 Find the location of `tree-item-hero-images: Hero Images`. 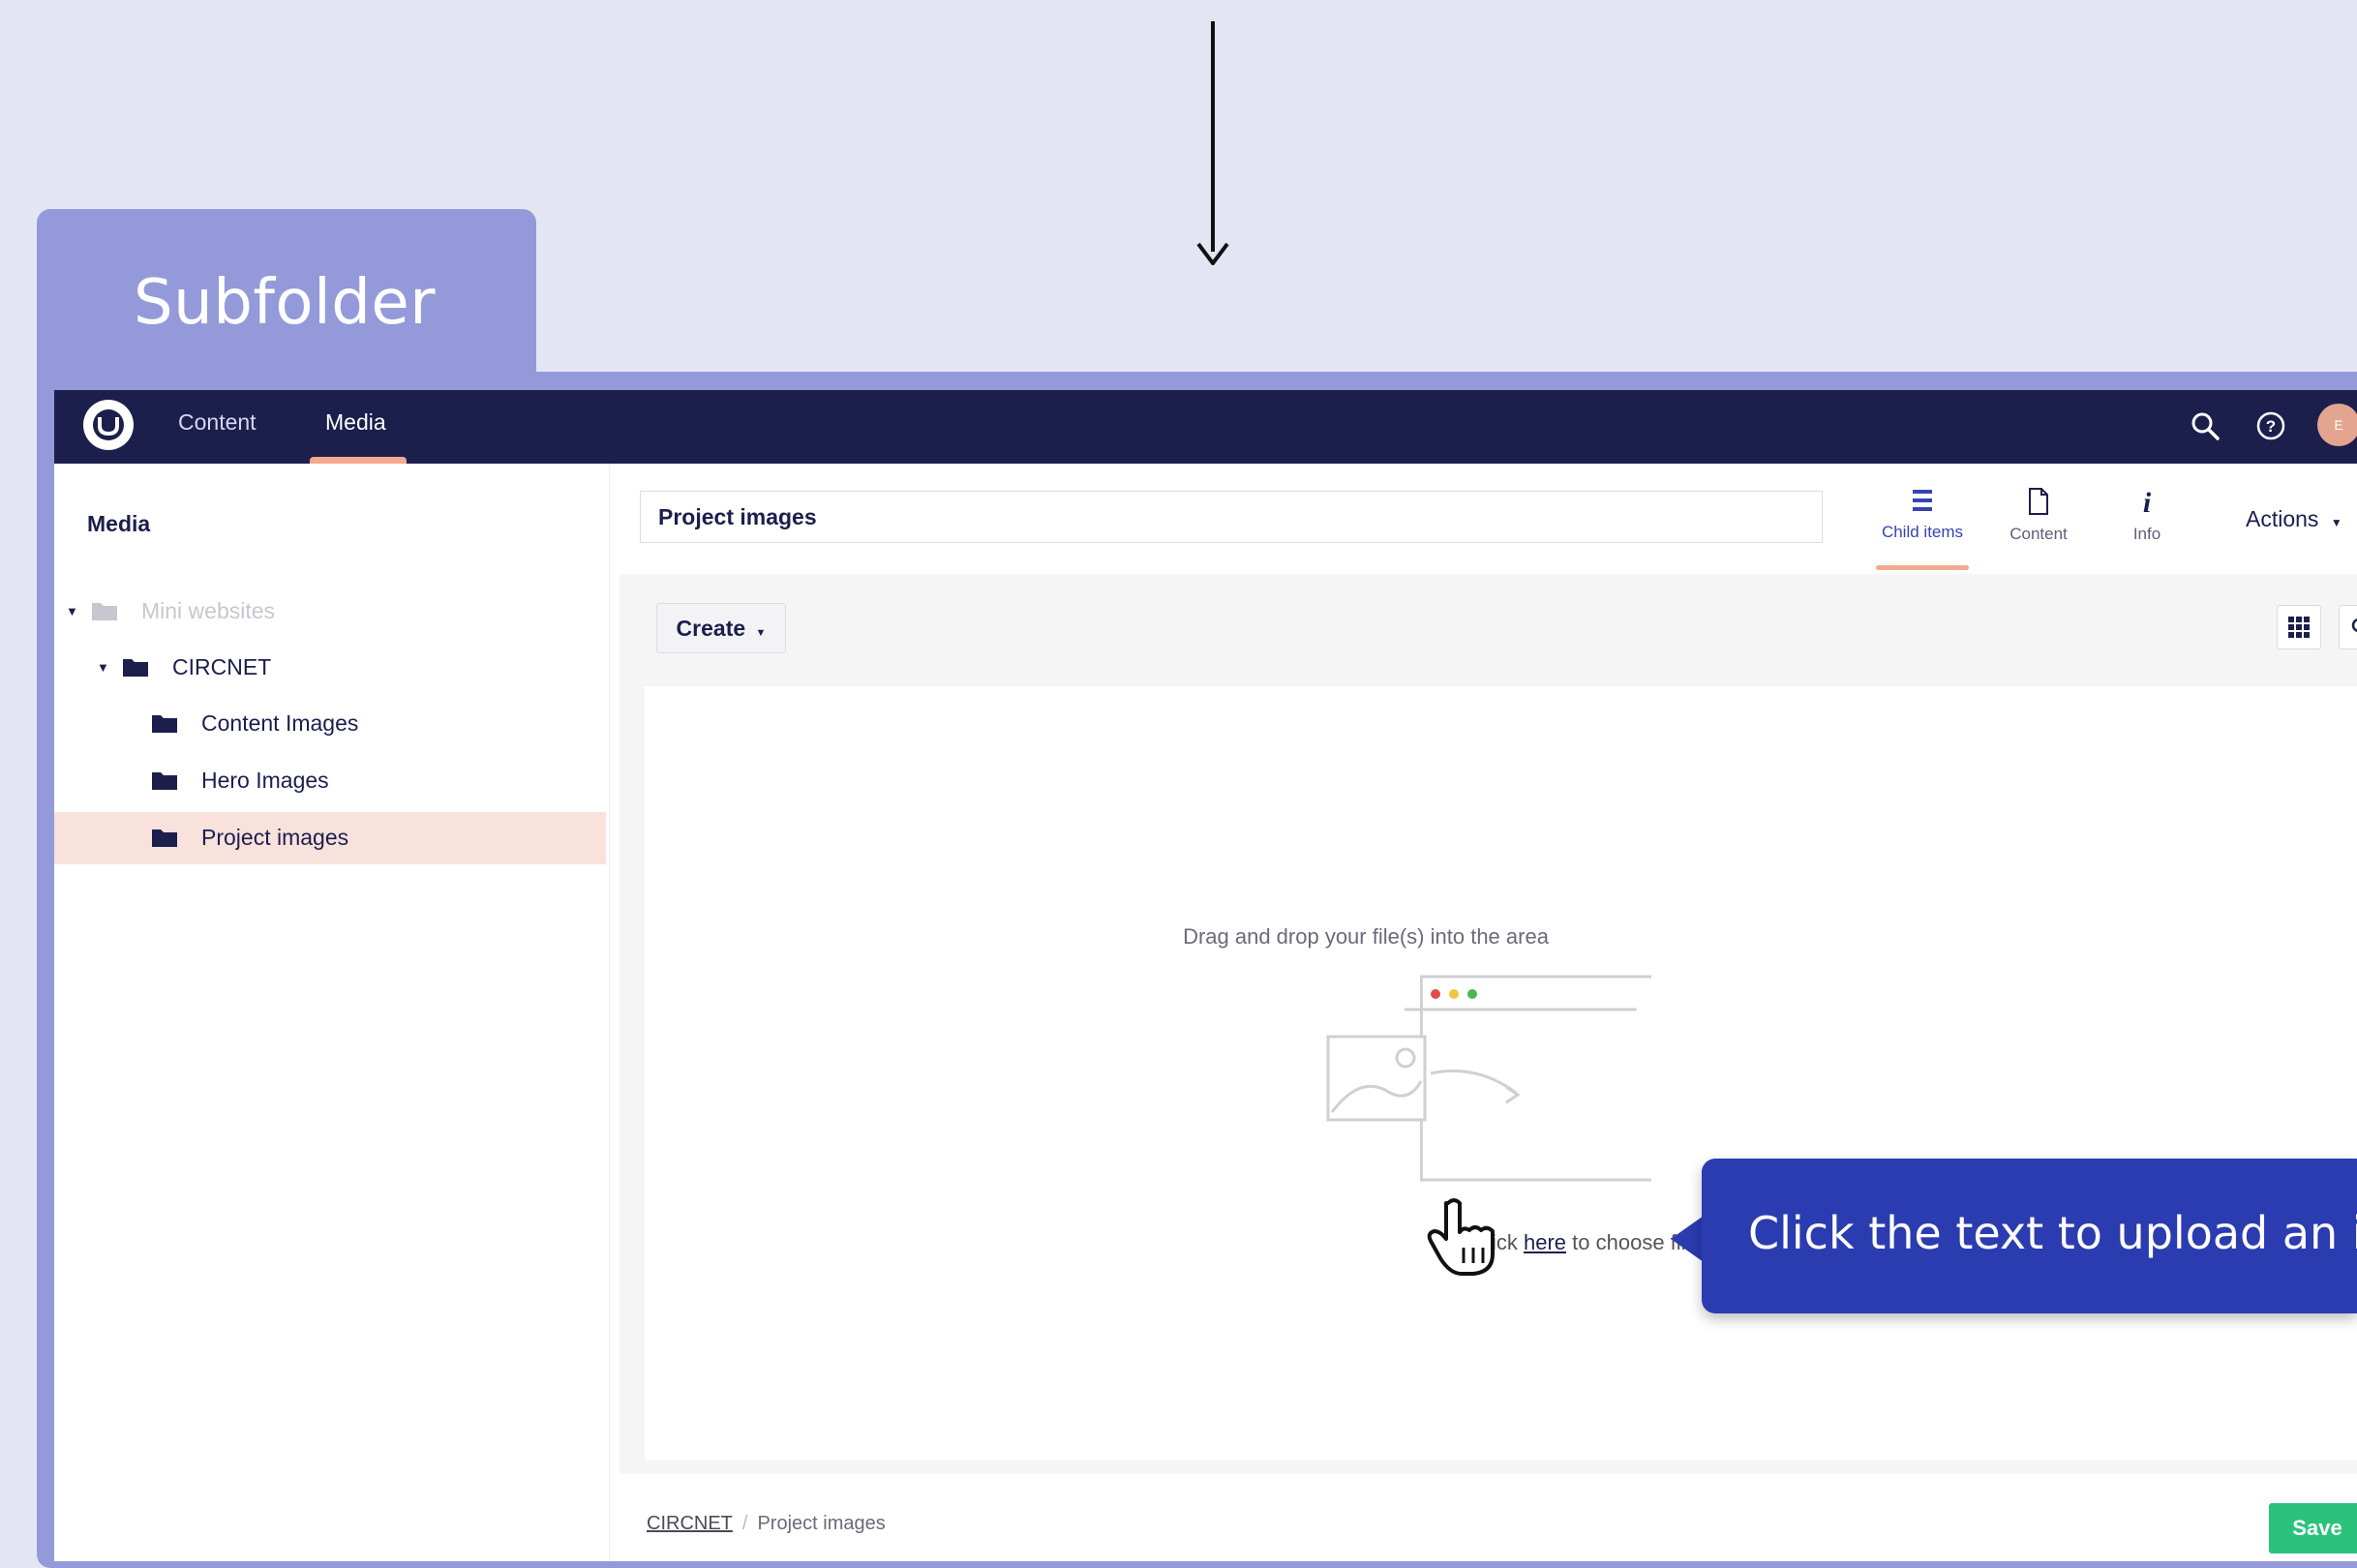

tree-item-hero-images: Hero Images is located at coordinates (240, 780).